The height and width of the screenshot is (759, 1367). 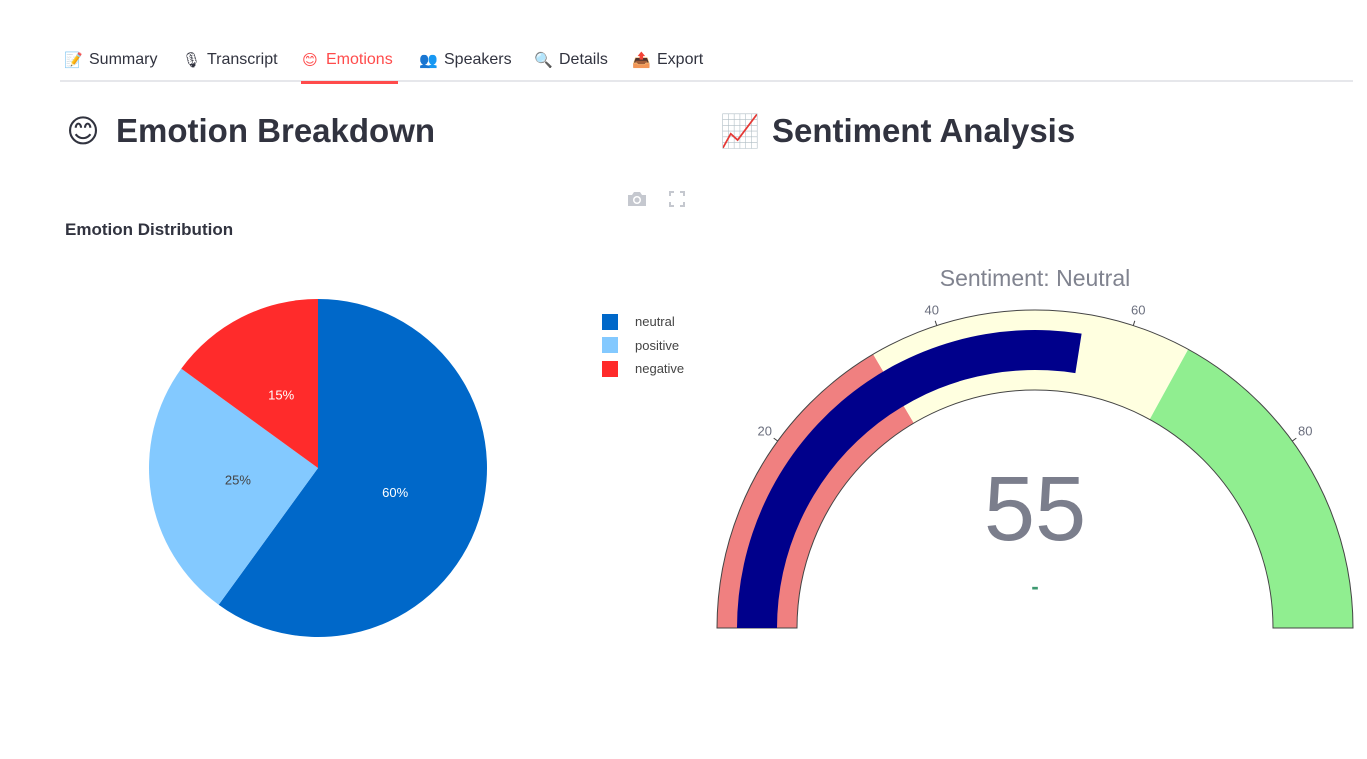 What do you see at coordinates (281, 395) in the screenshot?
I see `pie-label-negative: 15%` at bounding box center [281, 395].